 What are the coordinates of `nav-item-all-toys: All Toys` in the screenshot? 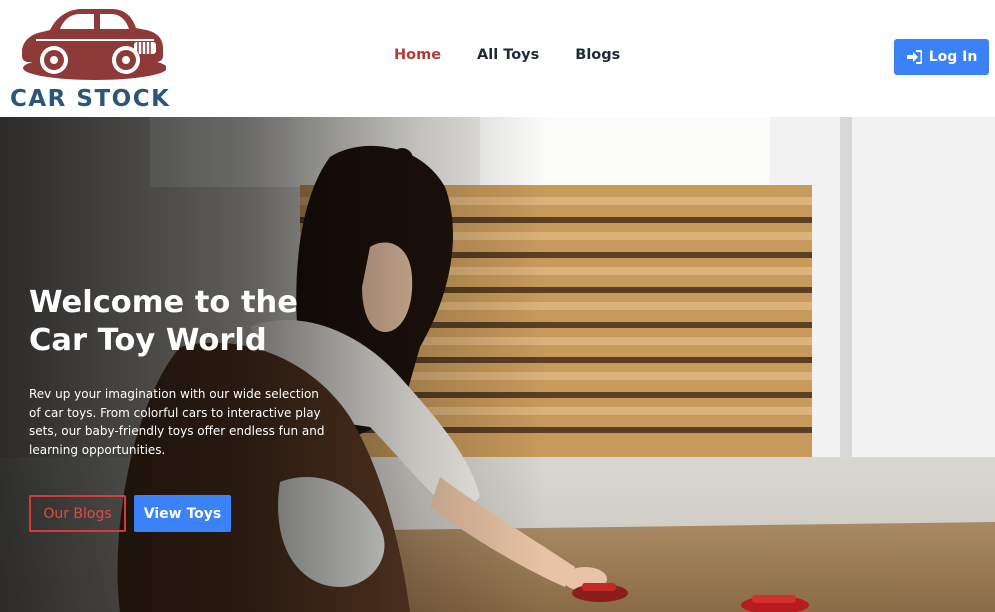 It's located at (508, 55).